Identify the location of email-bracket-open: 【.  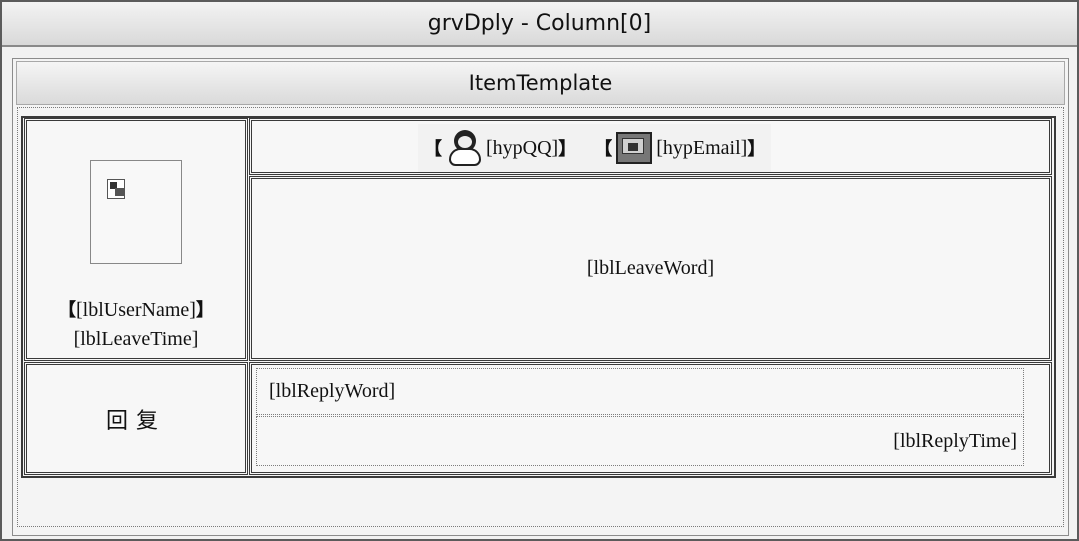
(603, 149).